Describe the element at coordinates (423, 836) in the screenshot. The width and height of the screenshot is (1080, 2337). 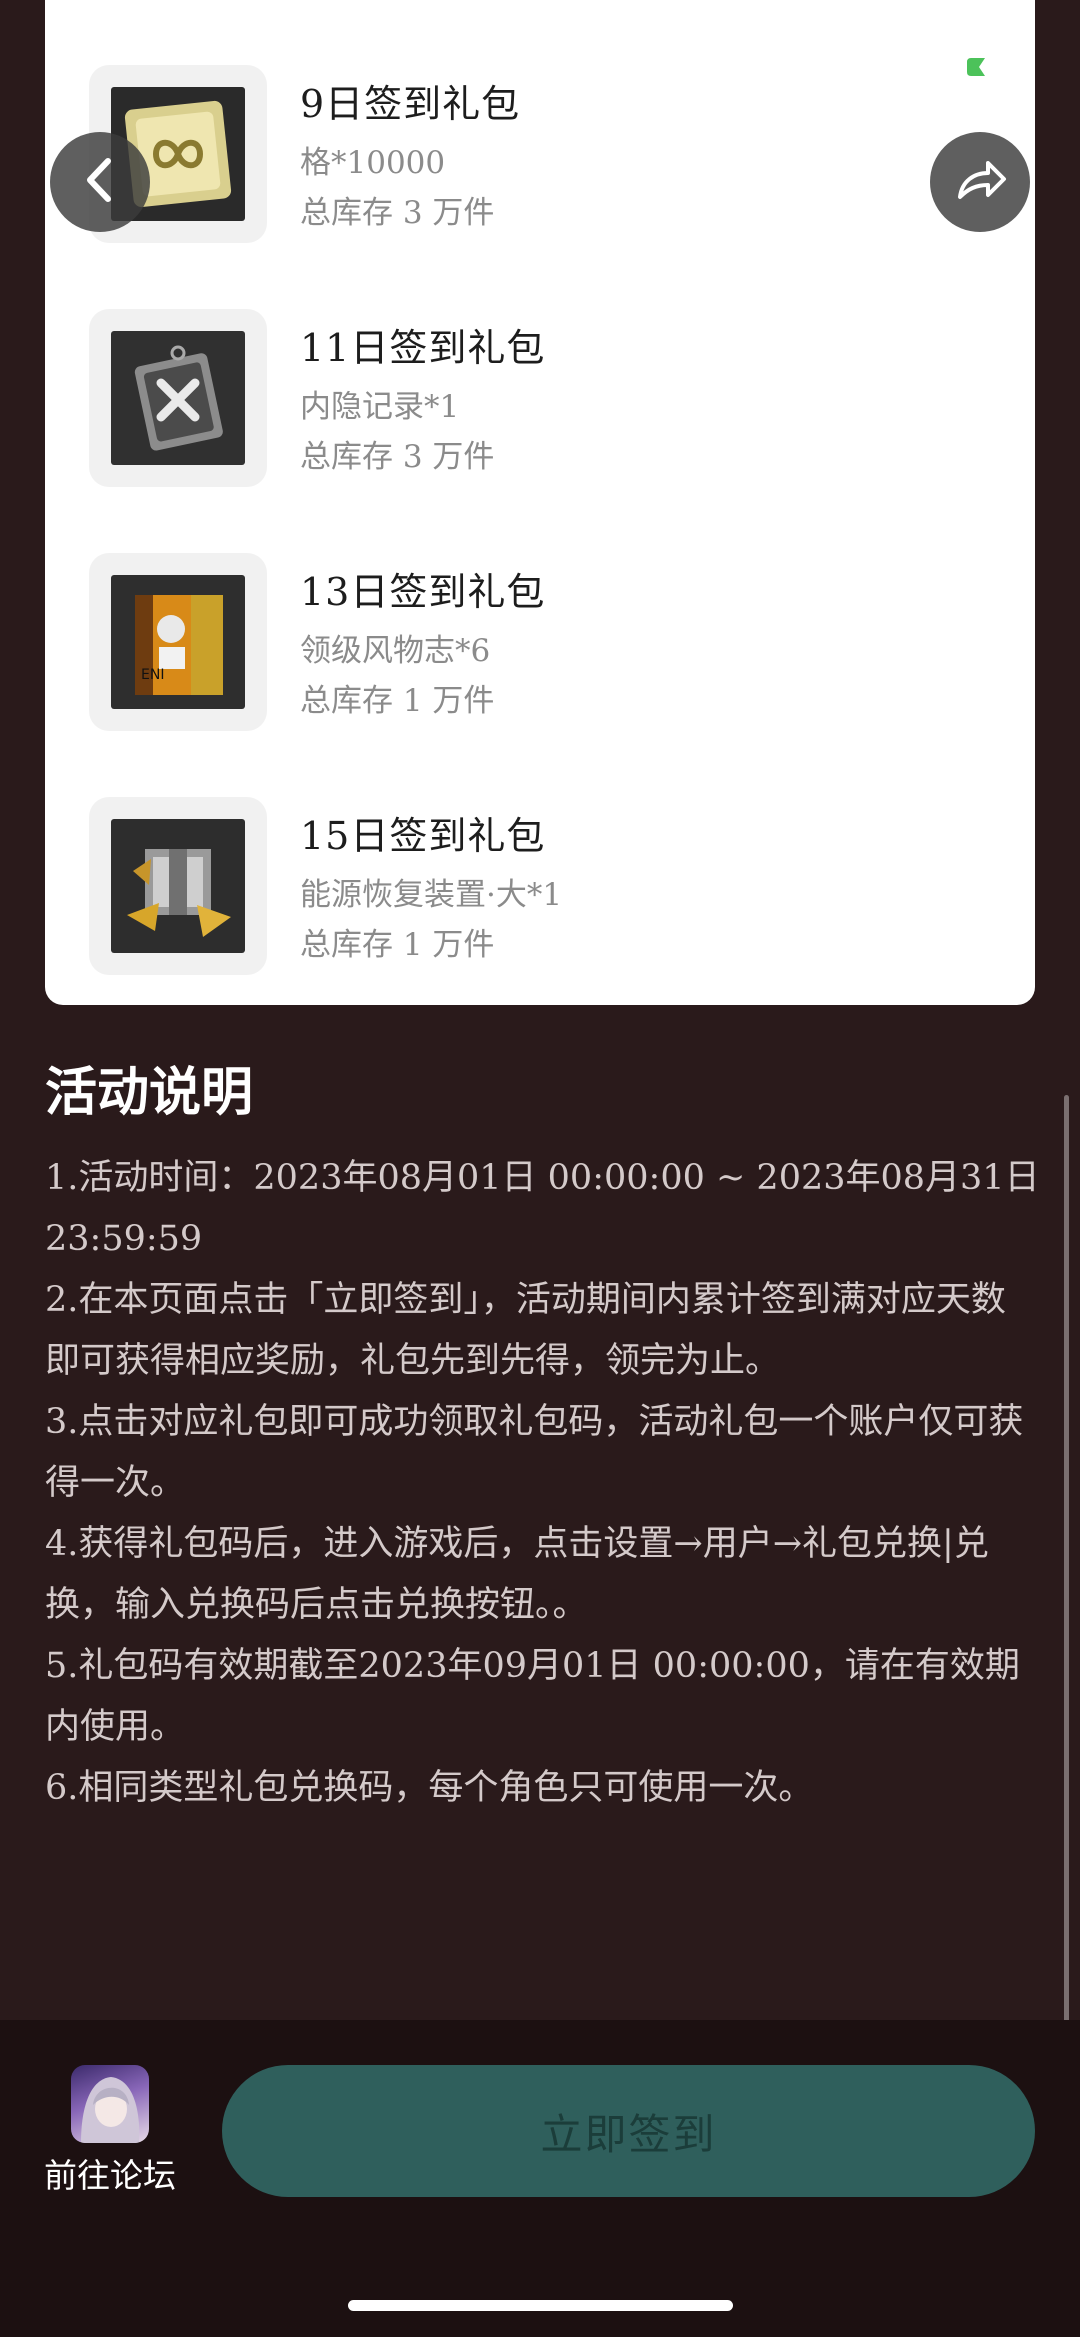
I see `gift-title: 15日签到礼包` at that location.